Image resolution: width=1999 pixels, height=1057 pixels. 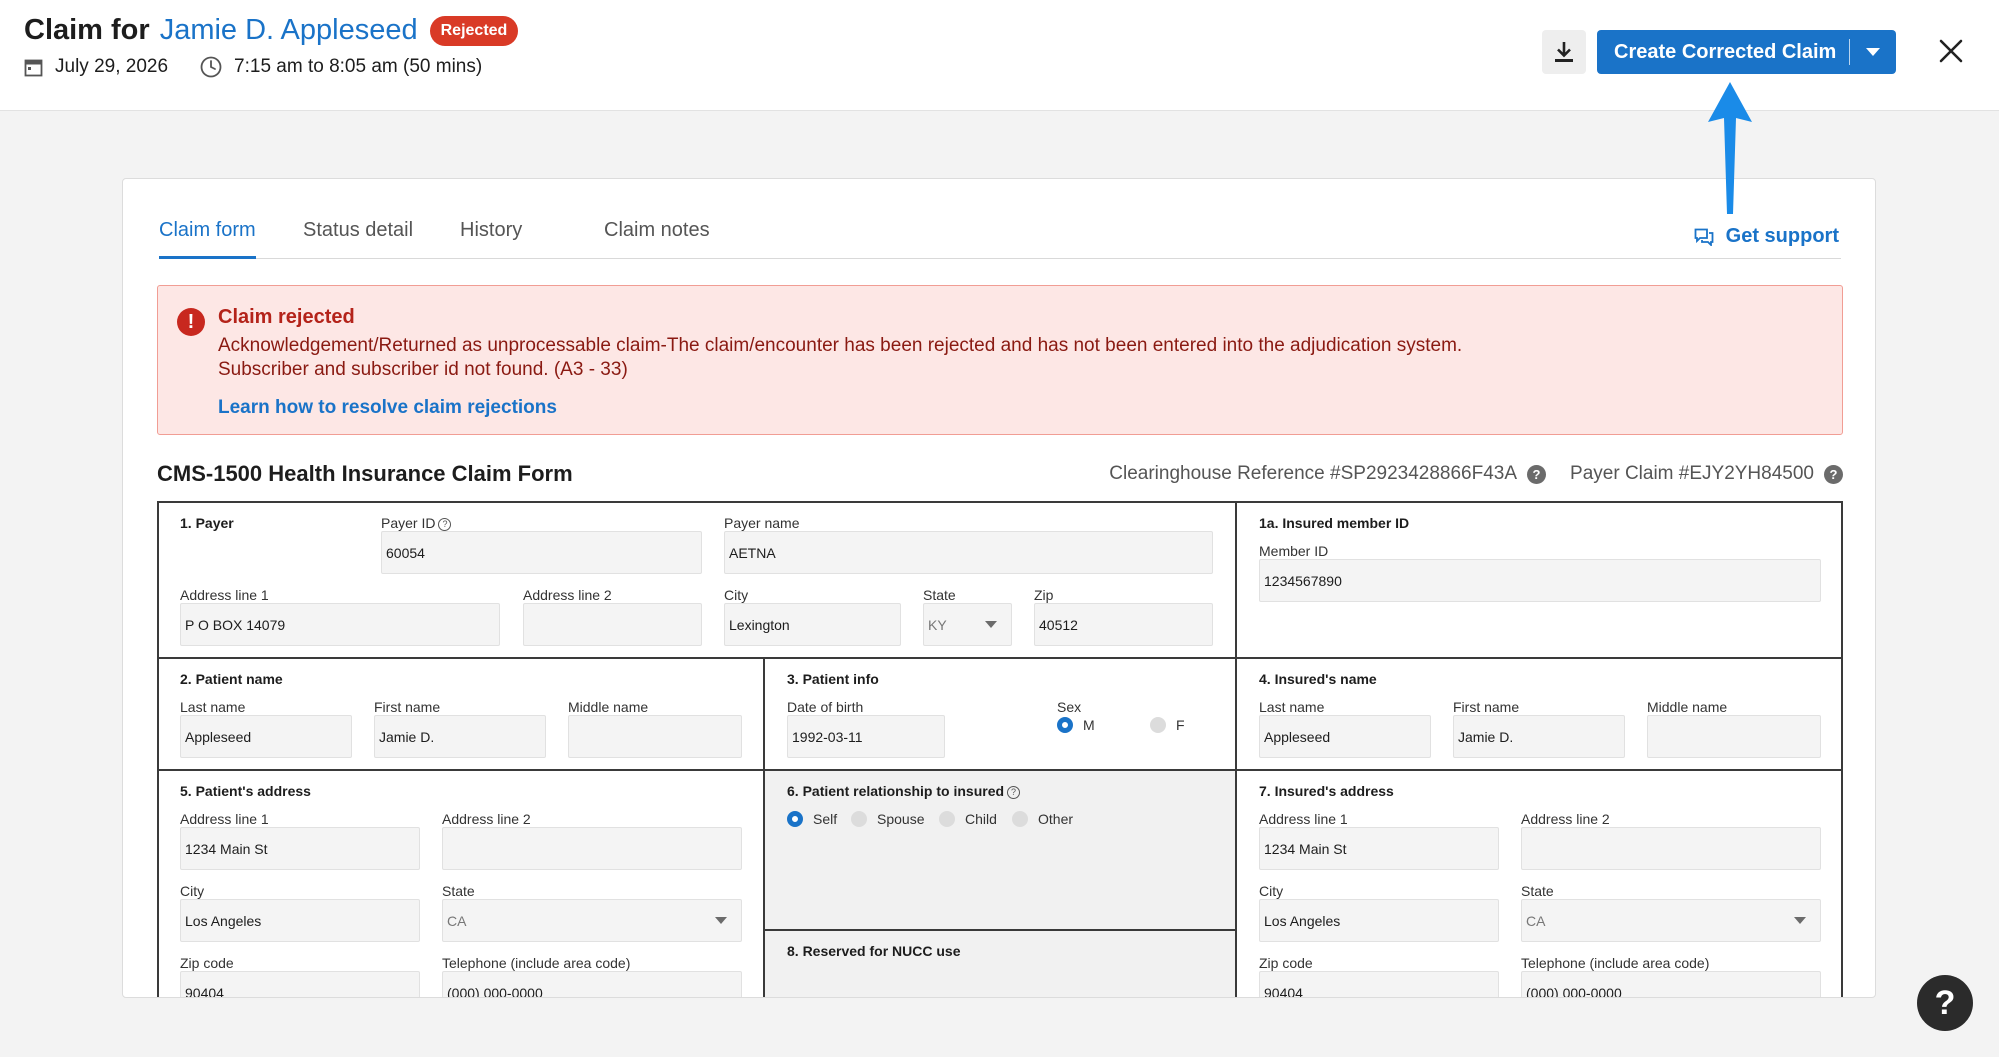 What do you see at coordinates (1564, 52) in the screenshot?
I see `download-button` at bounding box center [1564, 52].